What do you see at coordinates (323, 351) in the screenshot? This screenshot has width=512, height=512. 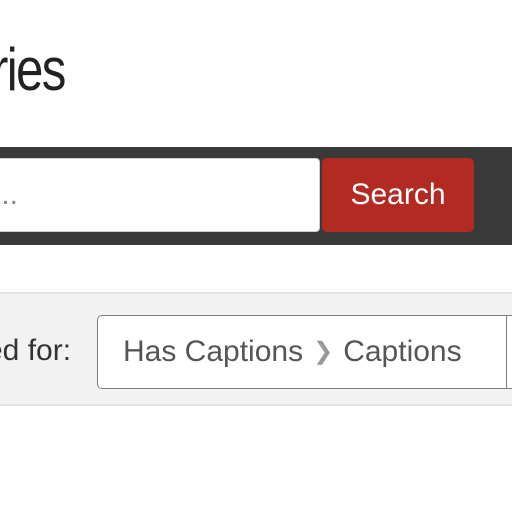 I see `chevron-right-icon: ❯` at bounding box center [323, 351].